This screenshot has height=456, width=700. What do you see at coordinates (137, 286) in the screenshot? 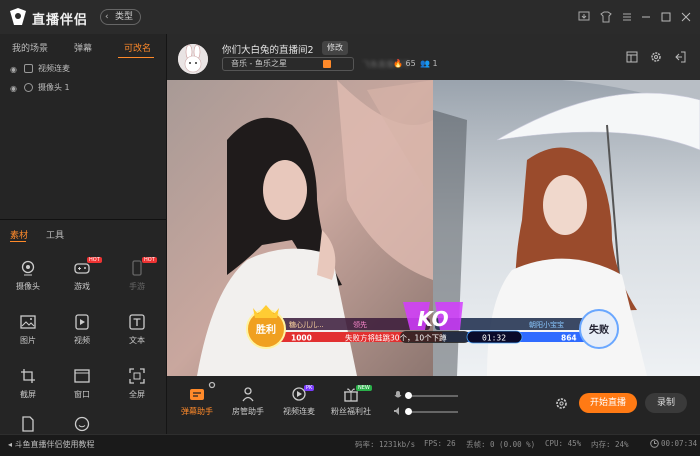
I see `tool-label: 手游` at bounding box center [137, 286].